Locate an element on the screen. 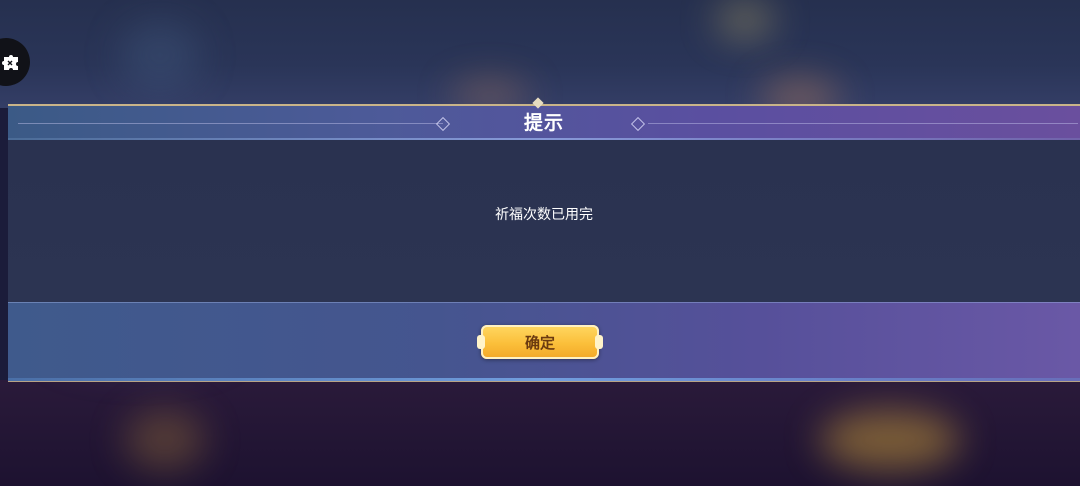 This screenshot has height=486, width=1080. confirm-button: 确定 is located at coordinates (540, 342).